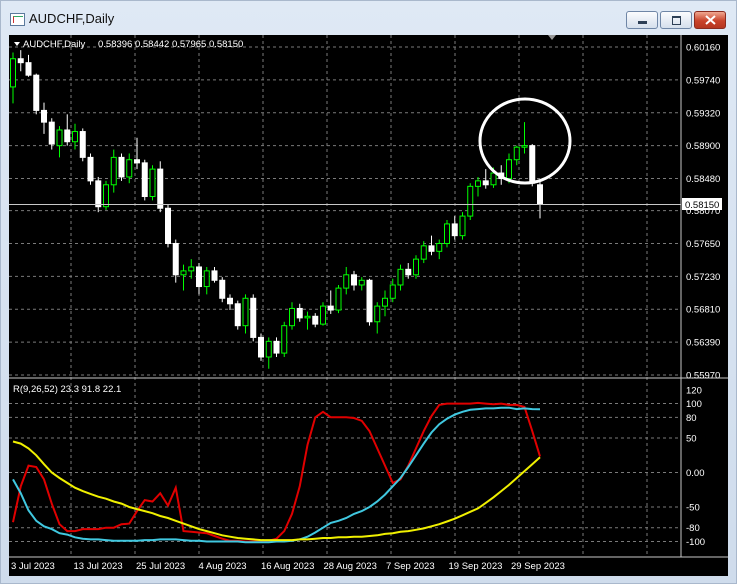  Describe the element at coordinates (703, 48) in the screenshot. I see `price-tick-label: 0.60160` at that location.